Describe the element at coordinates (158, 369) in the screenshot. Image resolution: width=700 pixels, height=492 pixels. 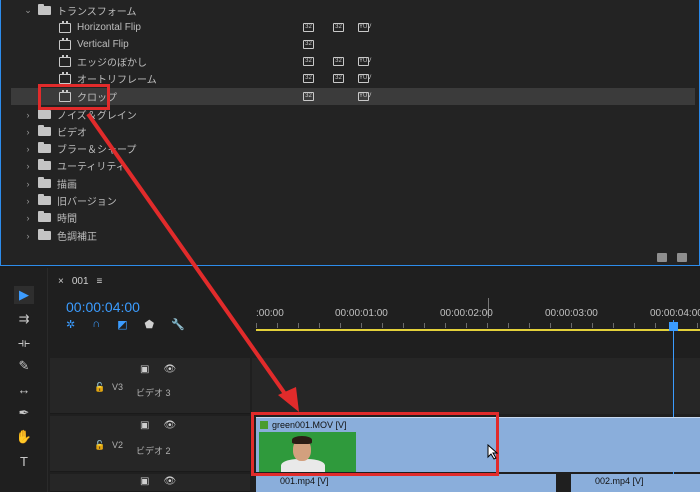
I see `track-controls: ▣ 👁` at that location.